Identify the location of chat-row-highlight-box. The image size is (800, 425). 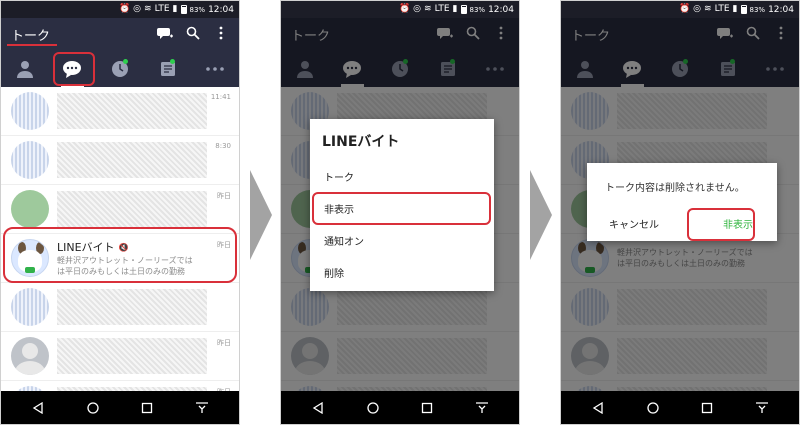
(120, 255).